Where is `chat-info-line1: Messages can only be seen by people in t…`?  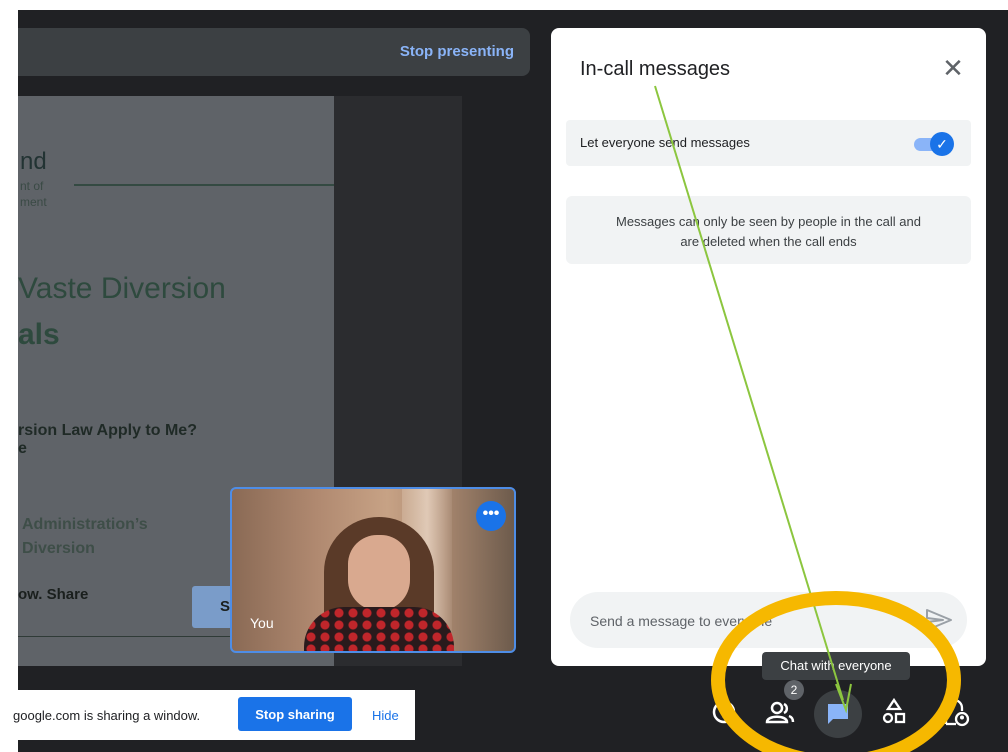 chat-info-line1: Messages can only be seen by people in t… is located at coordinates (768, 221).